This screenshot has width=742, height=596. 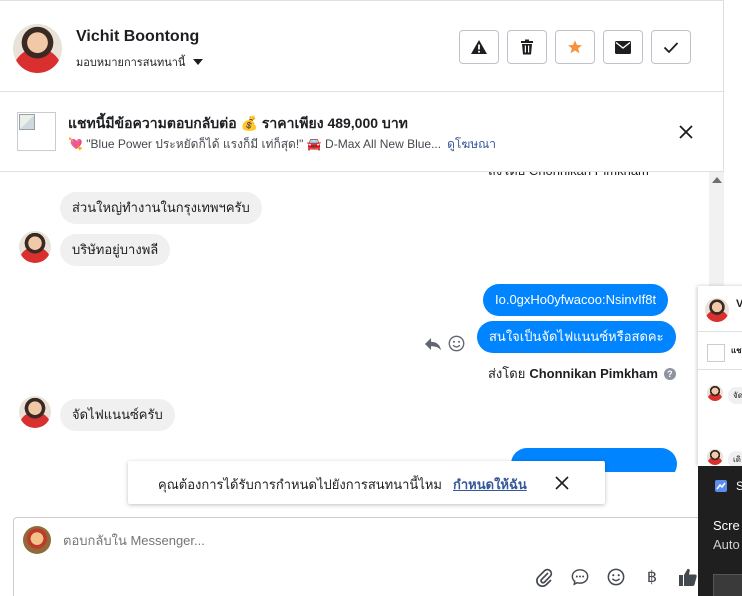 What do you see at coordinates (161, 208) in the screenshot?
I see `message-bubble: ส่วนใหญ่ทำงานในกรุงเทพฯครับ` at bounding box center [161, 208].